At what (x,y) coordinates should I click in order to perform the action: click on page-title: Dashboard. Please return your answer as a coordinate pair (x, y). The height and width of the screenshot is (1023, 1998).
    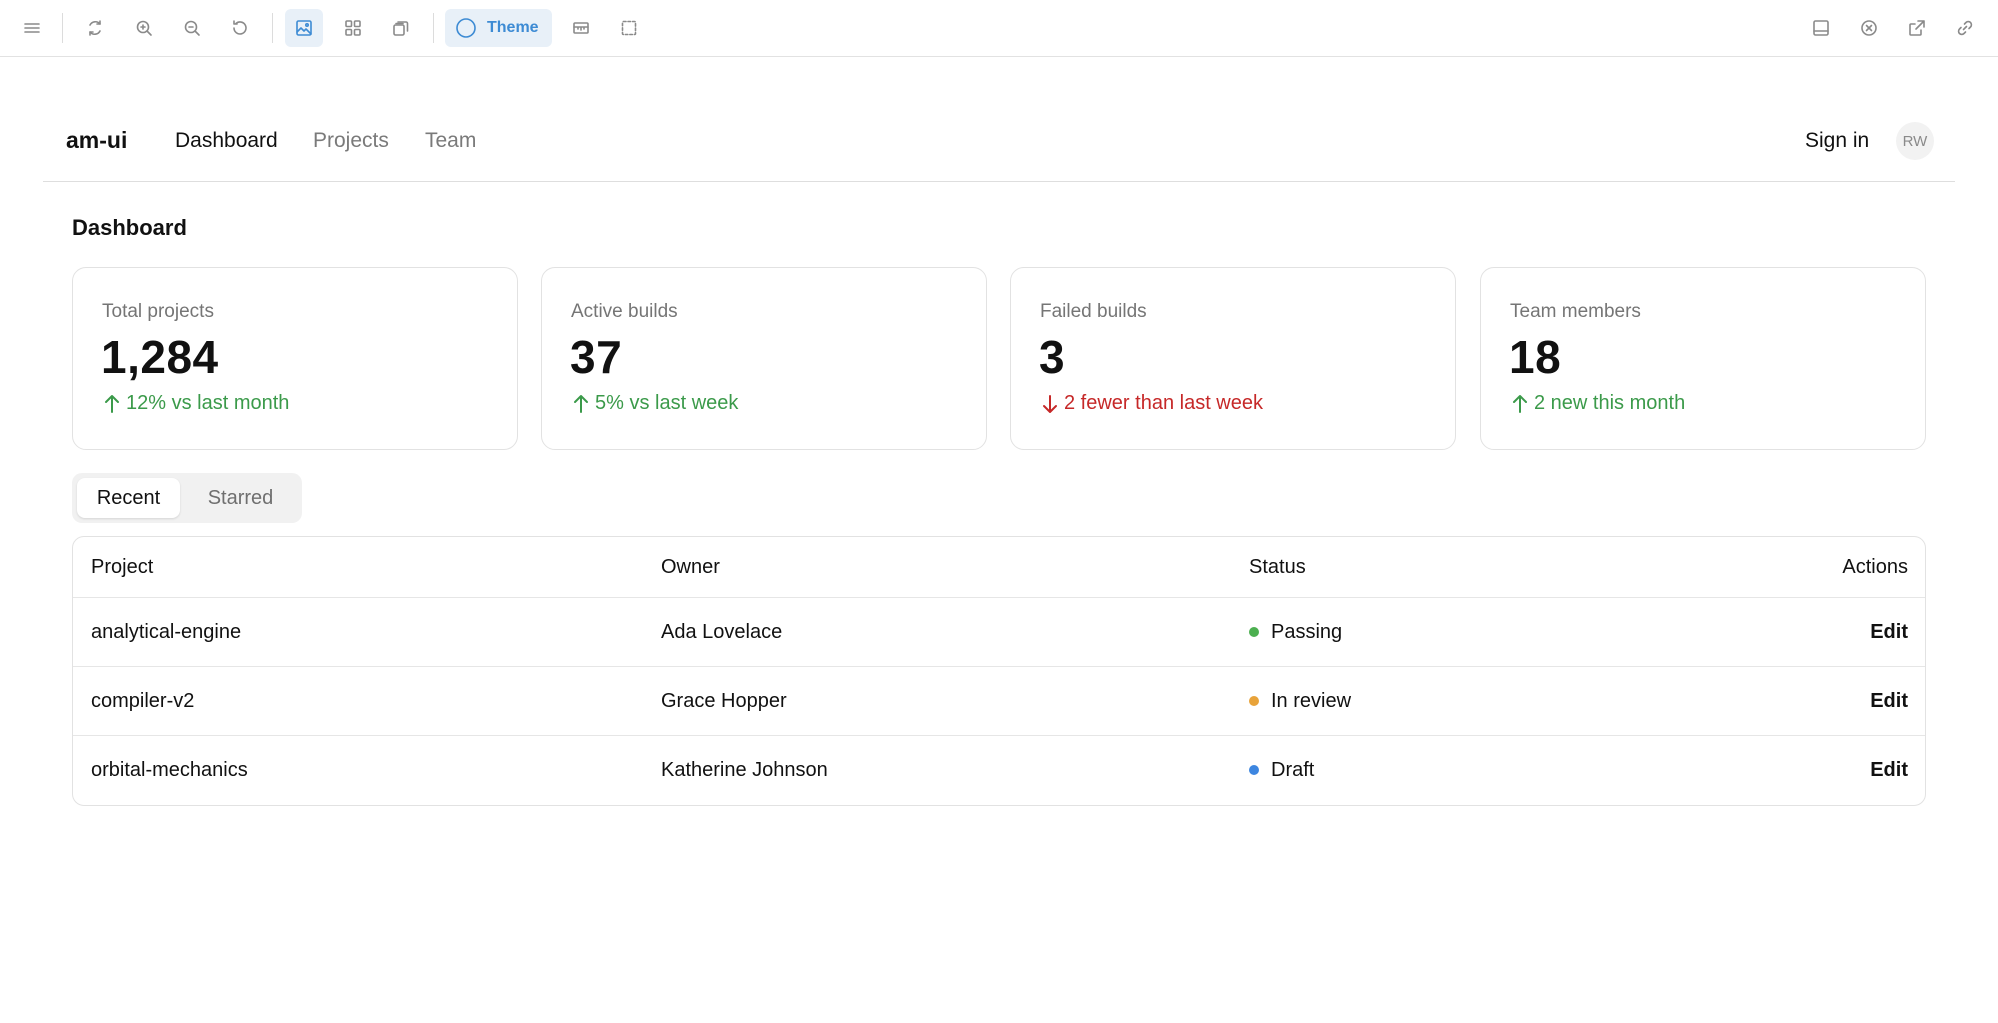
    Looking at the image, I should click on (129, 227).